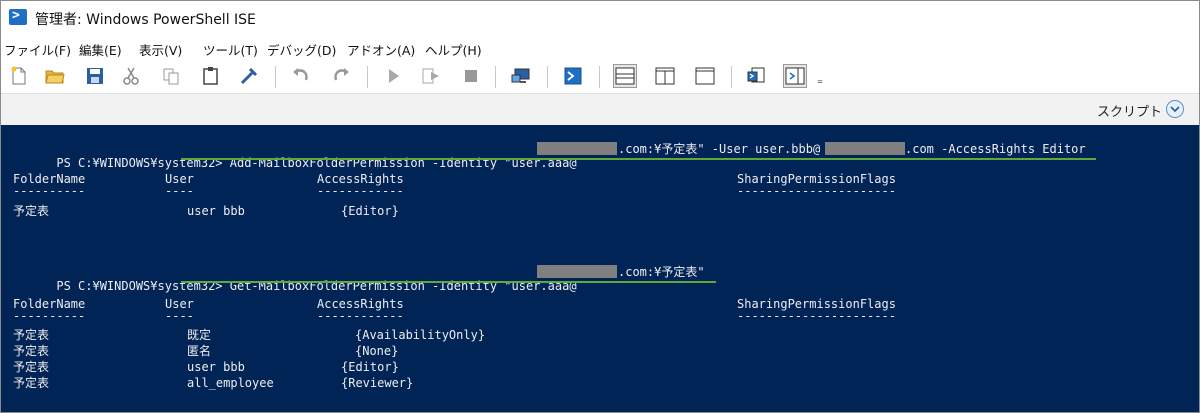  What do you see at coordinates (377, 351) in the screenshot?
I see `table-row-rights: {None}` at bounding box center [377, 351].